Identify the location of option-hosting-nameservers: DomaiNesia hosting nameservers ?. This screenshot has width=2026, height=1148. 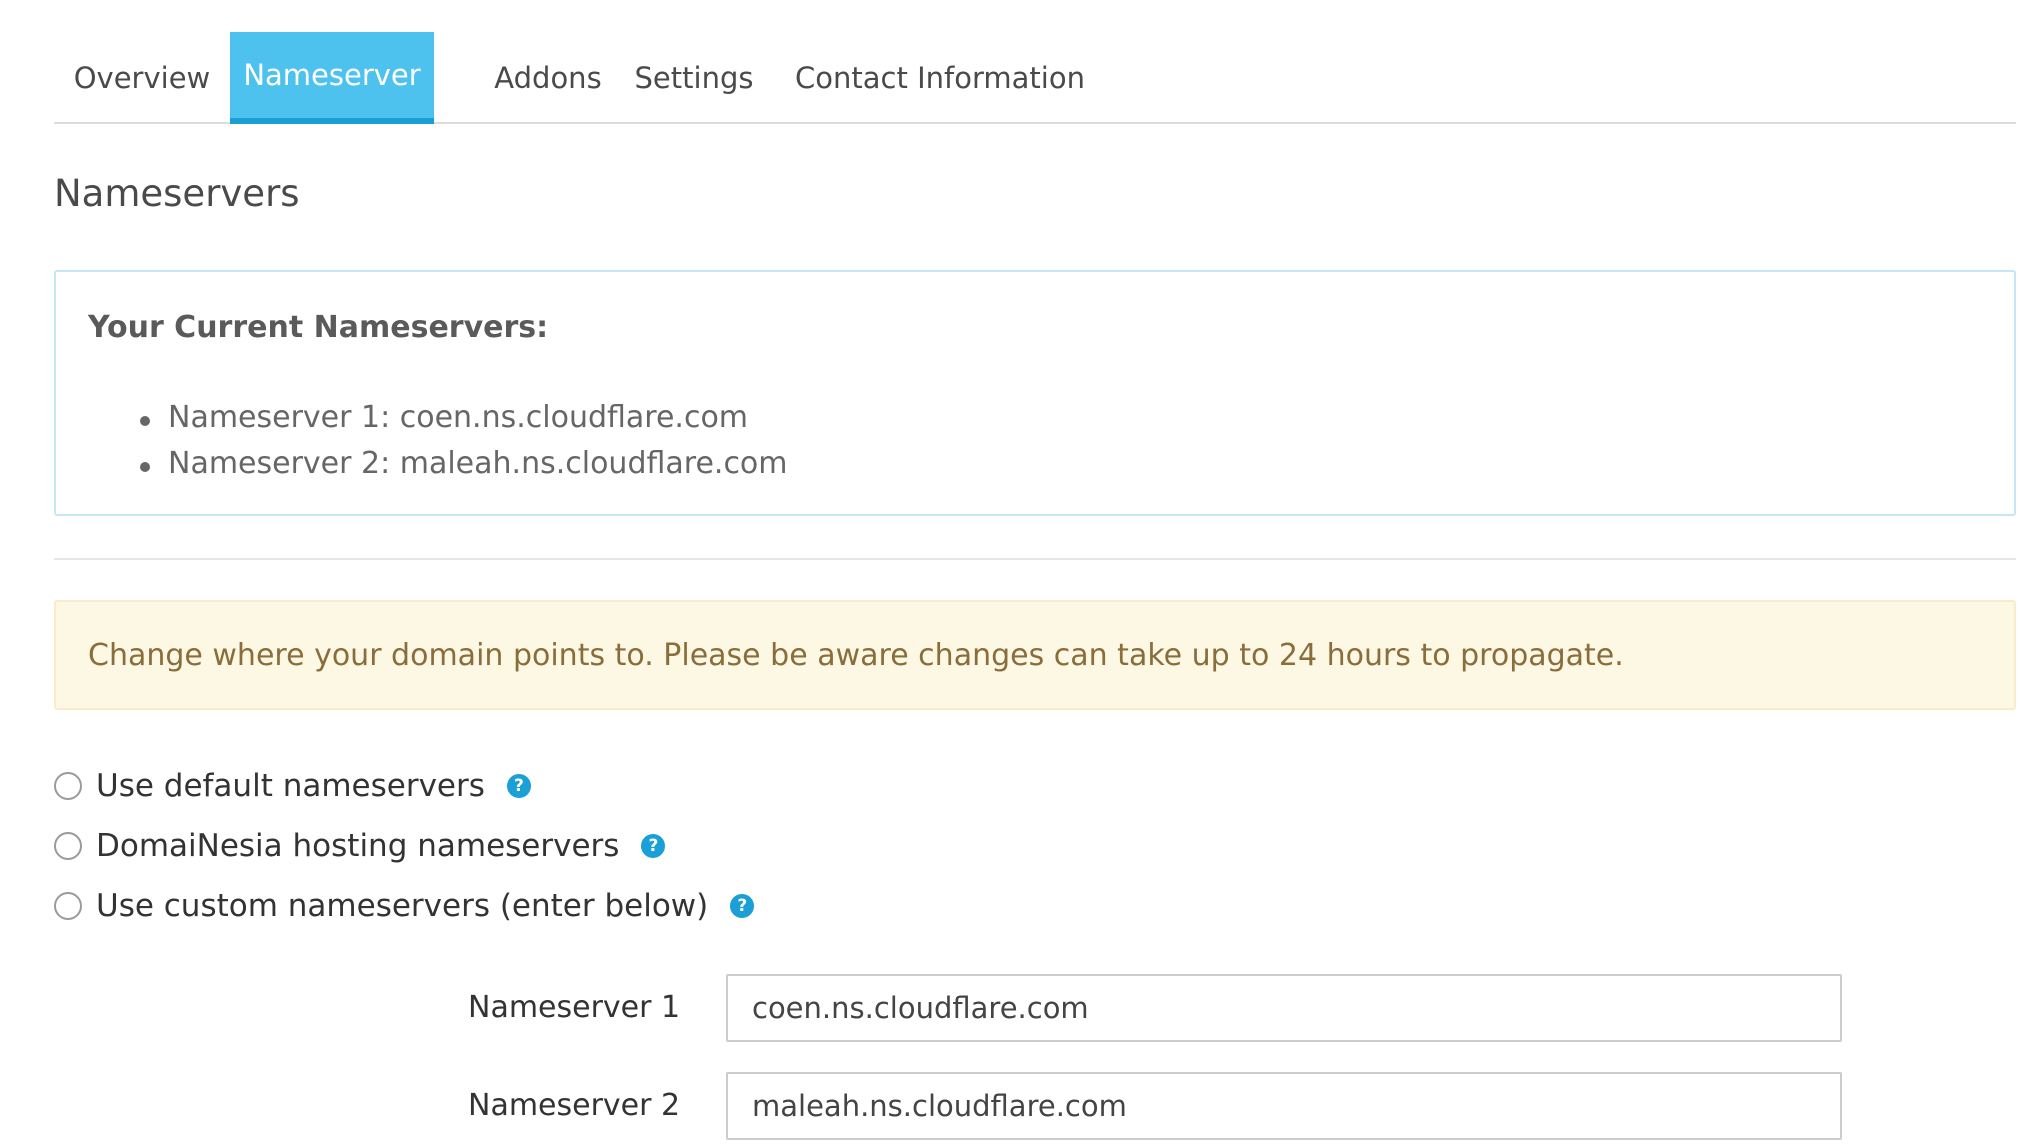
(360, 846).